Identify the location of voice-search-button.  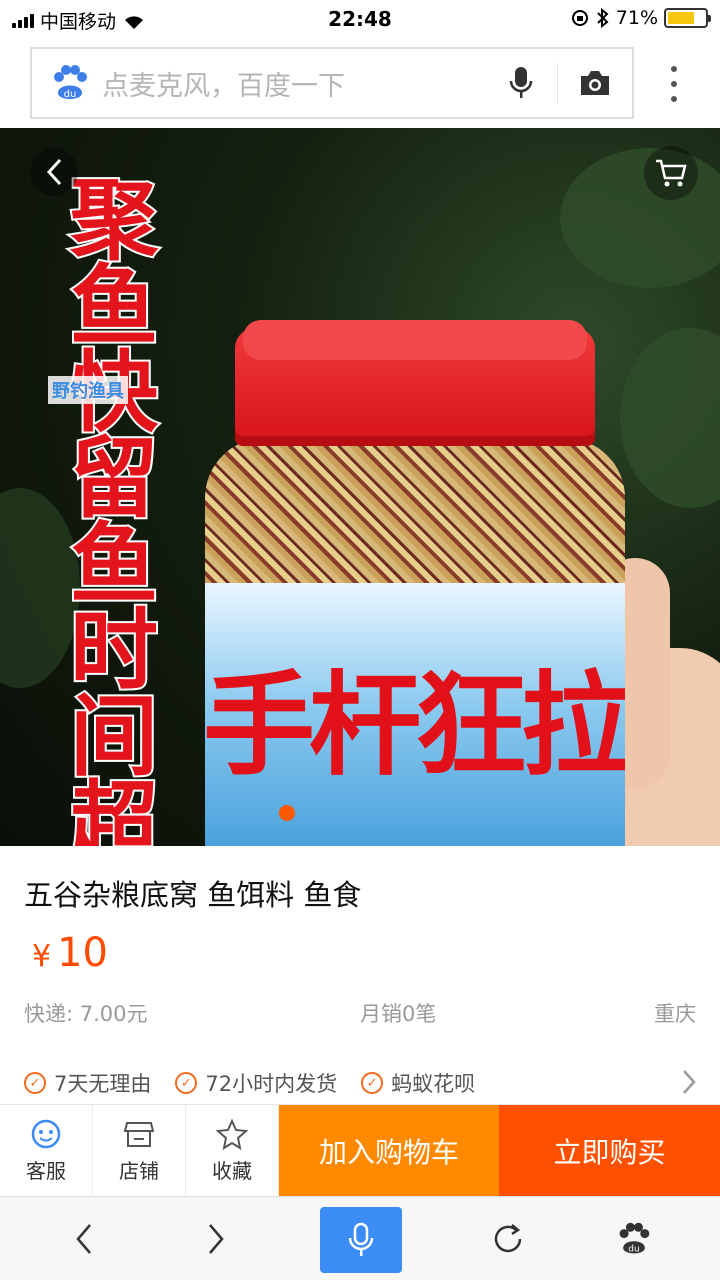
(361, 1240).